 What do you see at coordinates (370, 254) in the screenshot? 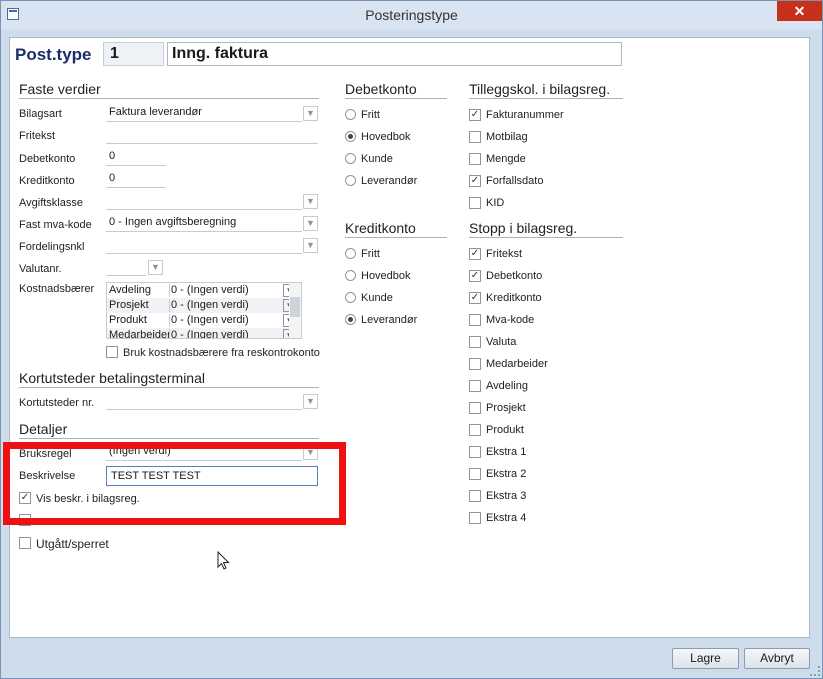
I see `kredit-option-label: Fritt` at bounding box center [370, 254].